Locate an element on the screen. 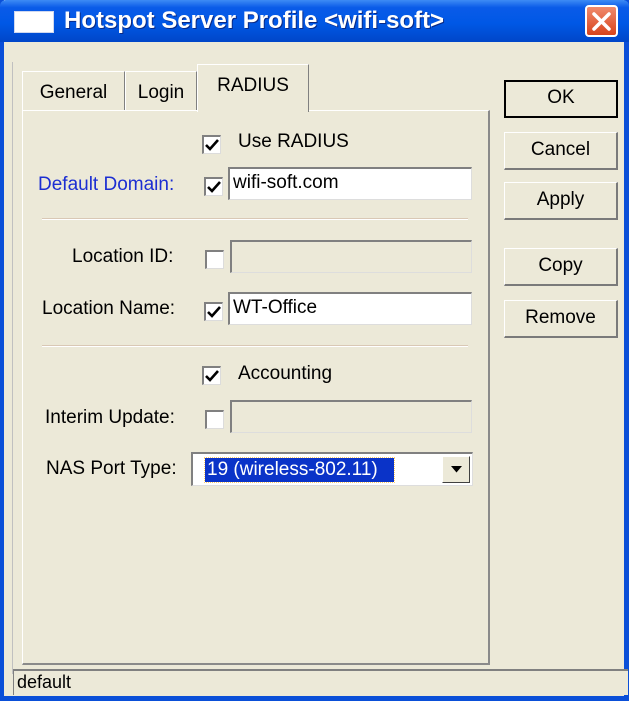 The width and height of the screenshot is (629, 701). chevron-down-icon is located at coordinates (456, 469).